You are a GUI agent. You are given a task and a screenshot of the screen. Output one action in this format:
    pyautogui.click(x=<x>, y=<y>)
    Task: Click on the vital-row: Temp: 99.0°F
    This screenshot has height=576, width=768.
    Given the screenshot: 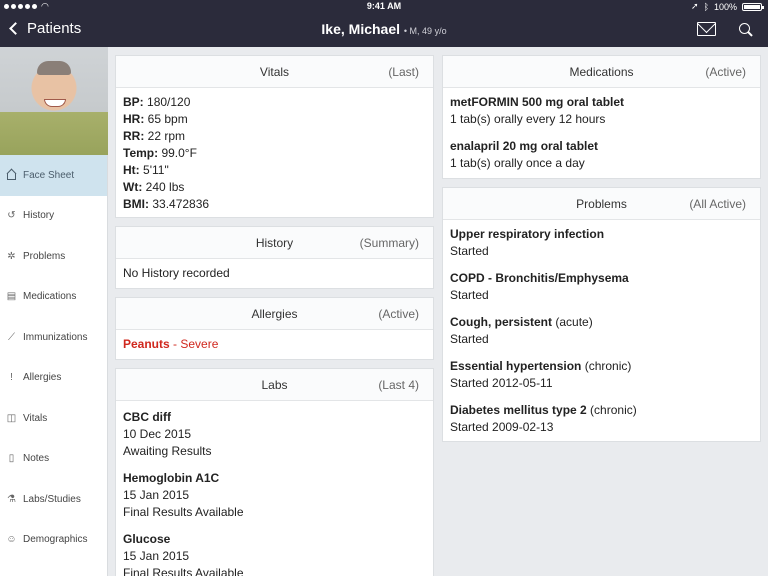 What is the action you would take?
    pyautogui.click(x=160, y=153)
    